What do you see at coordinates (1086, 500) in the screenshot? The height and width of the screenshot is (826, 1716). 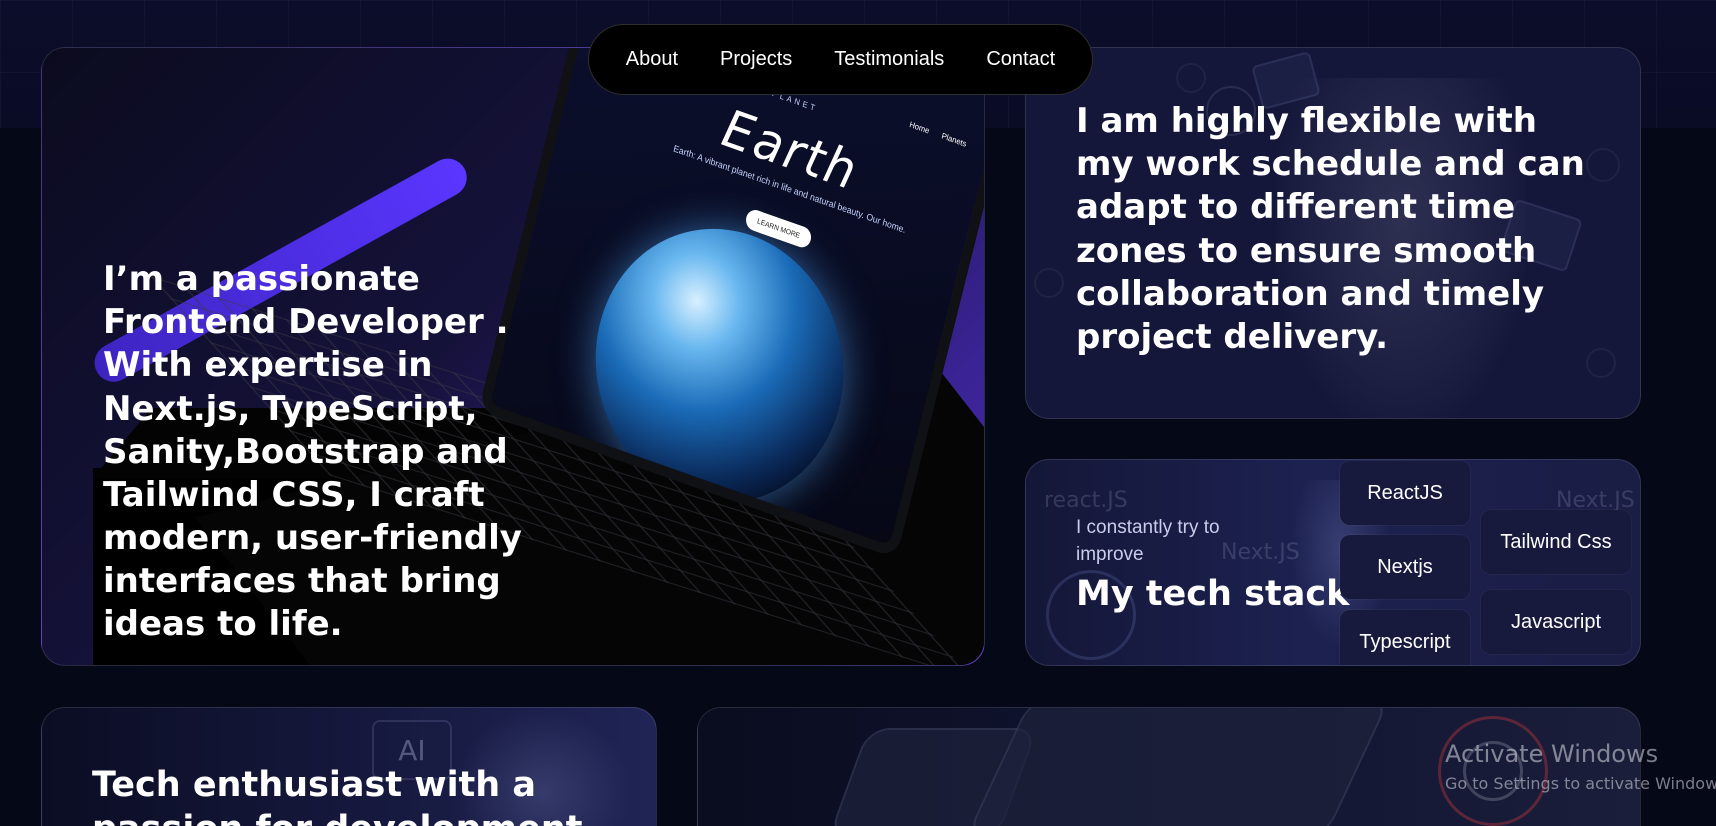 I see `background-word: react.JS` at bounding box center [1086, 500].